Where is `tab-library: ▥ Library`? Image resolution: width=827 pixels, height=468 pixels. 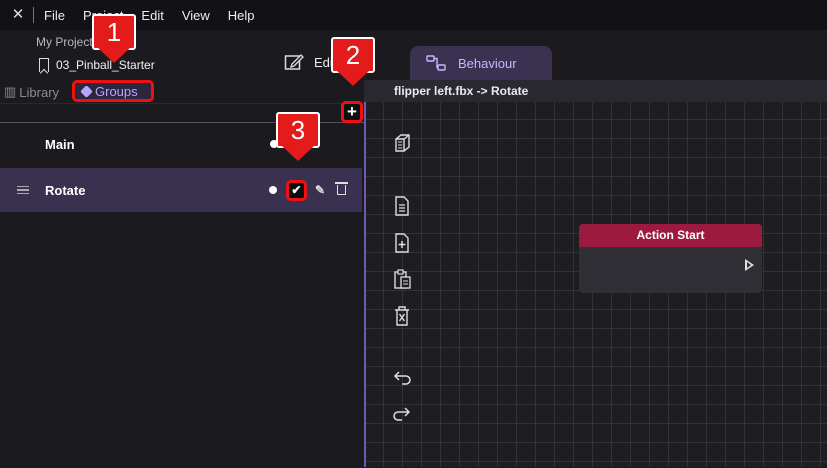
tab-library: ▥ Library is located at coordinates (31, 92).